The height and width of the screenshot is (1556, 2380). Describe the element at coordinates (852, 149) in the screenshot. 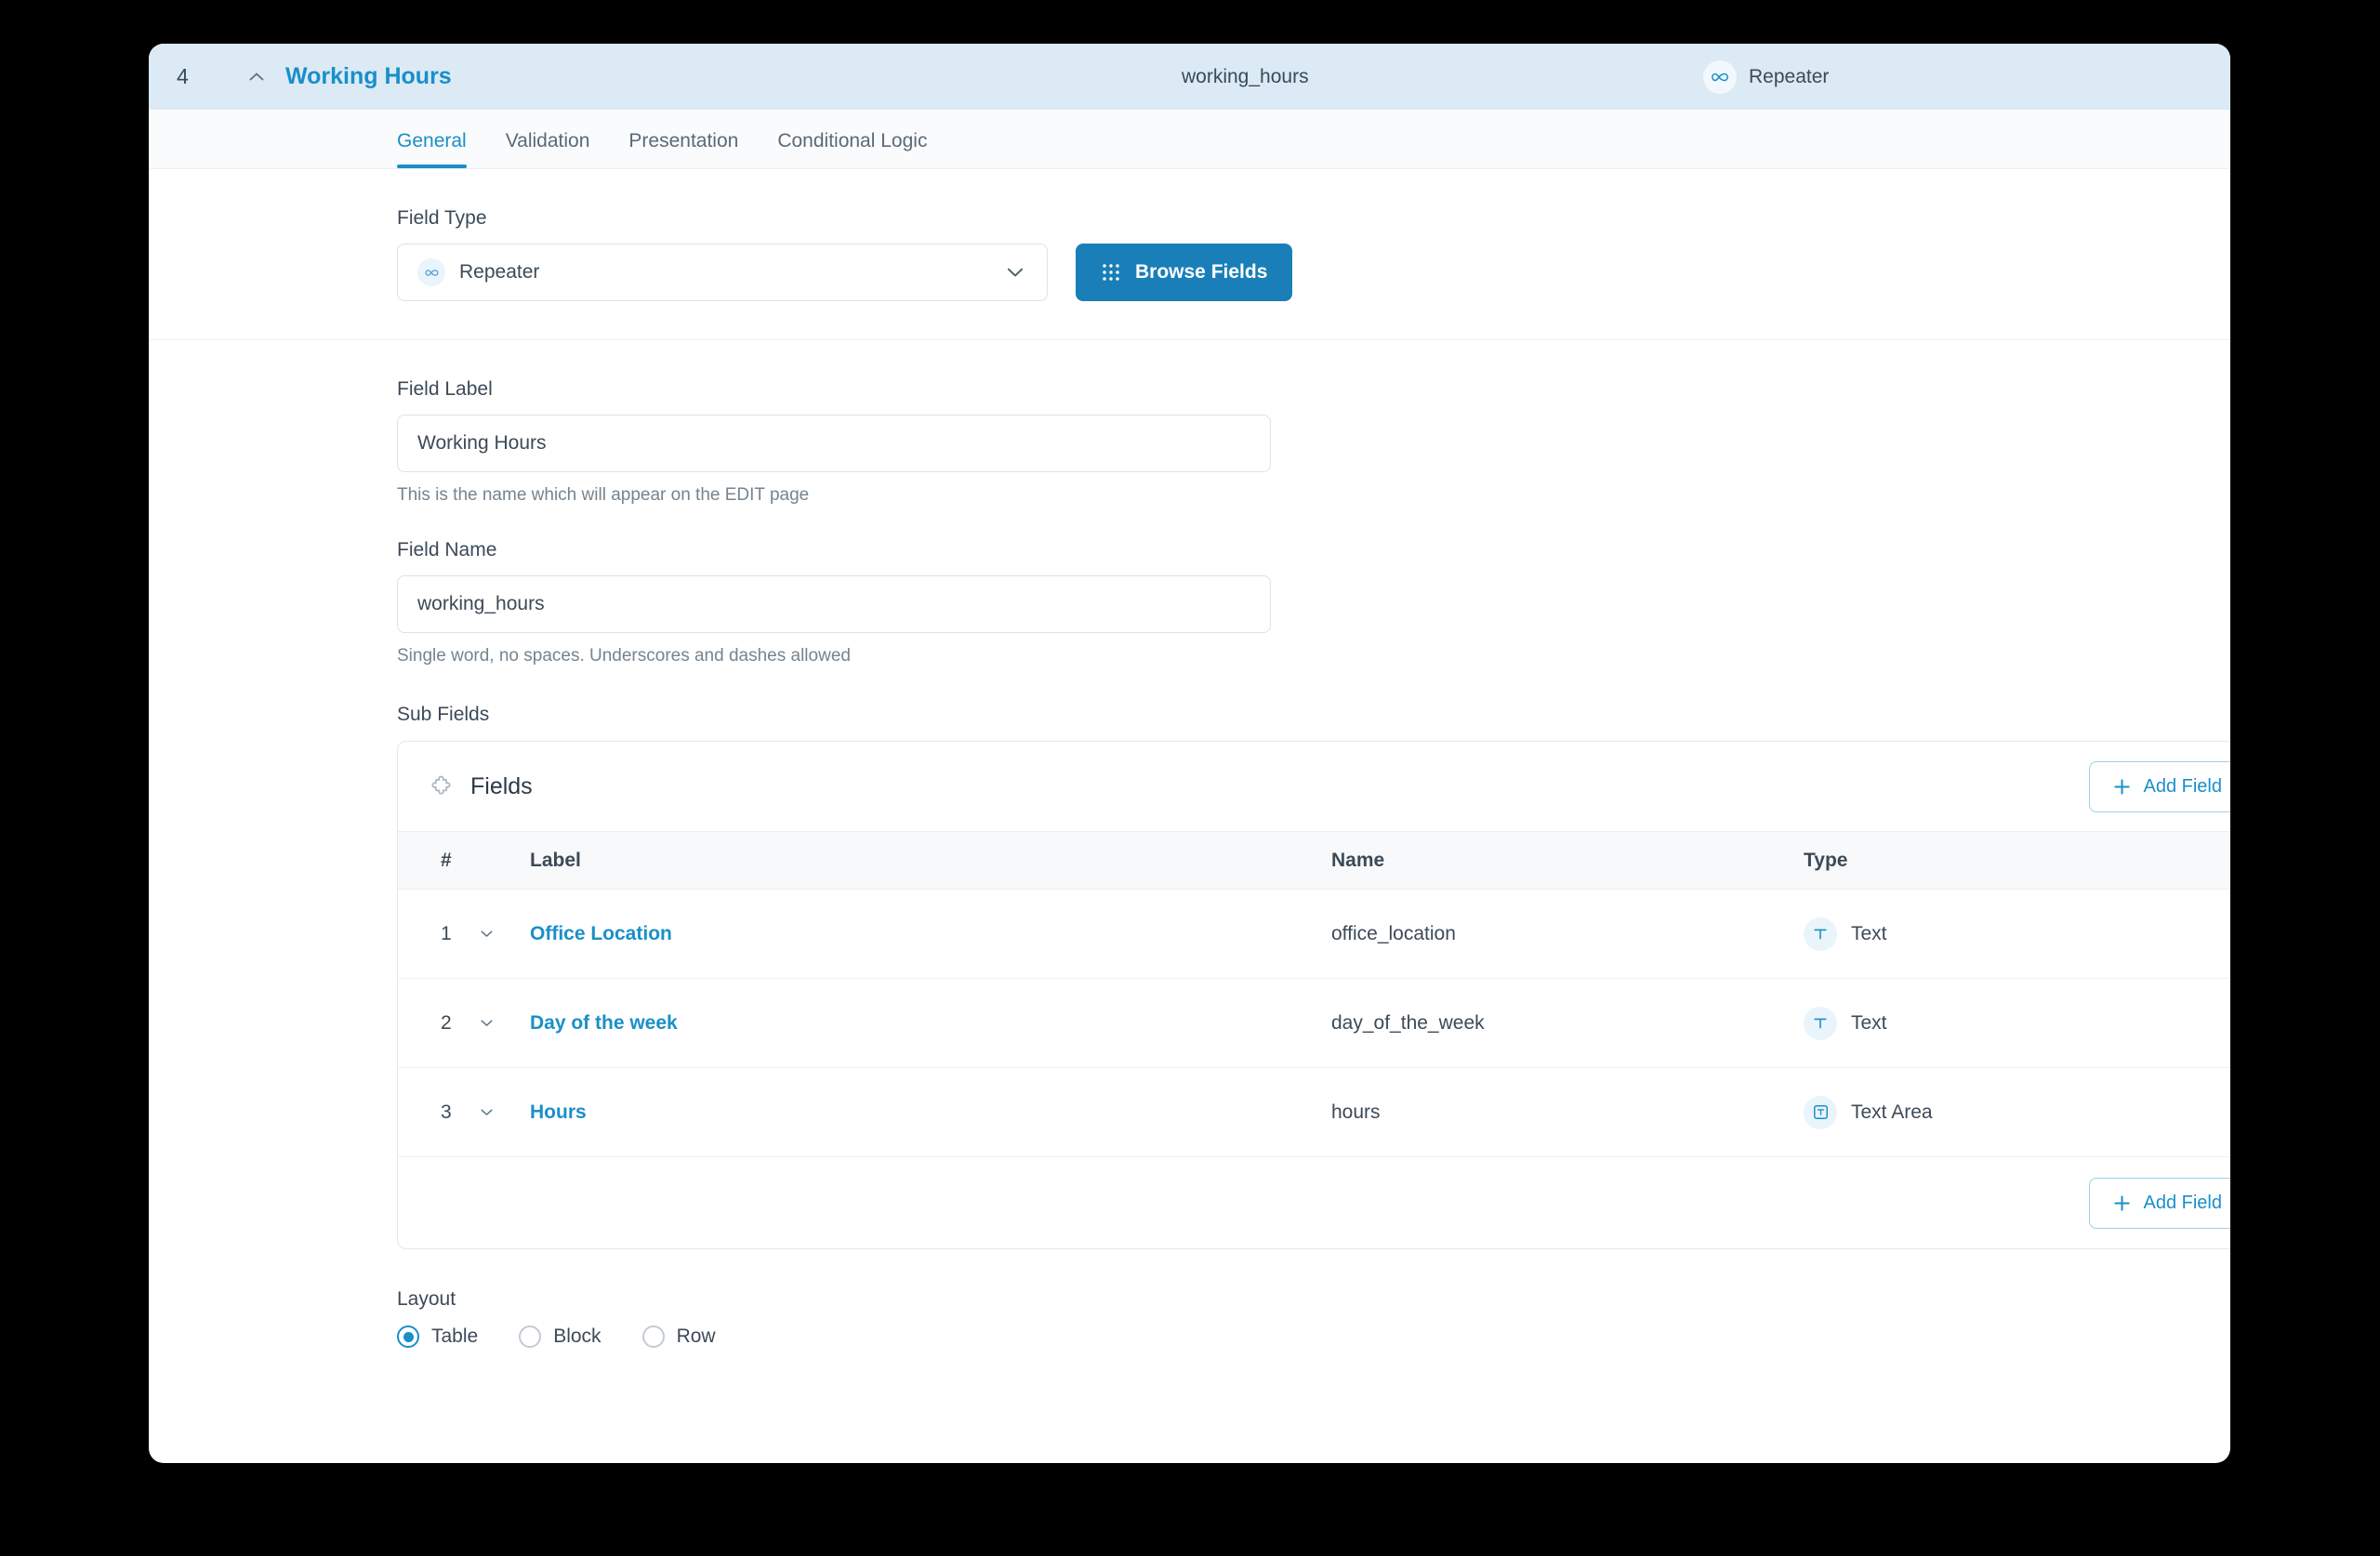

I see `tab-conditional-logic: Conditional Logic` at that location.